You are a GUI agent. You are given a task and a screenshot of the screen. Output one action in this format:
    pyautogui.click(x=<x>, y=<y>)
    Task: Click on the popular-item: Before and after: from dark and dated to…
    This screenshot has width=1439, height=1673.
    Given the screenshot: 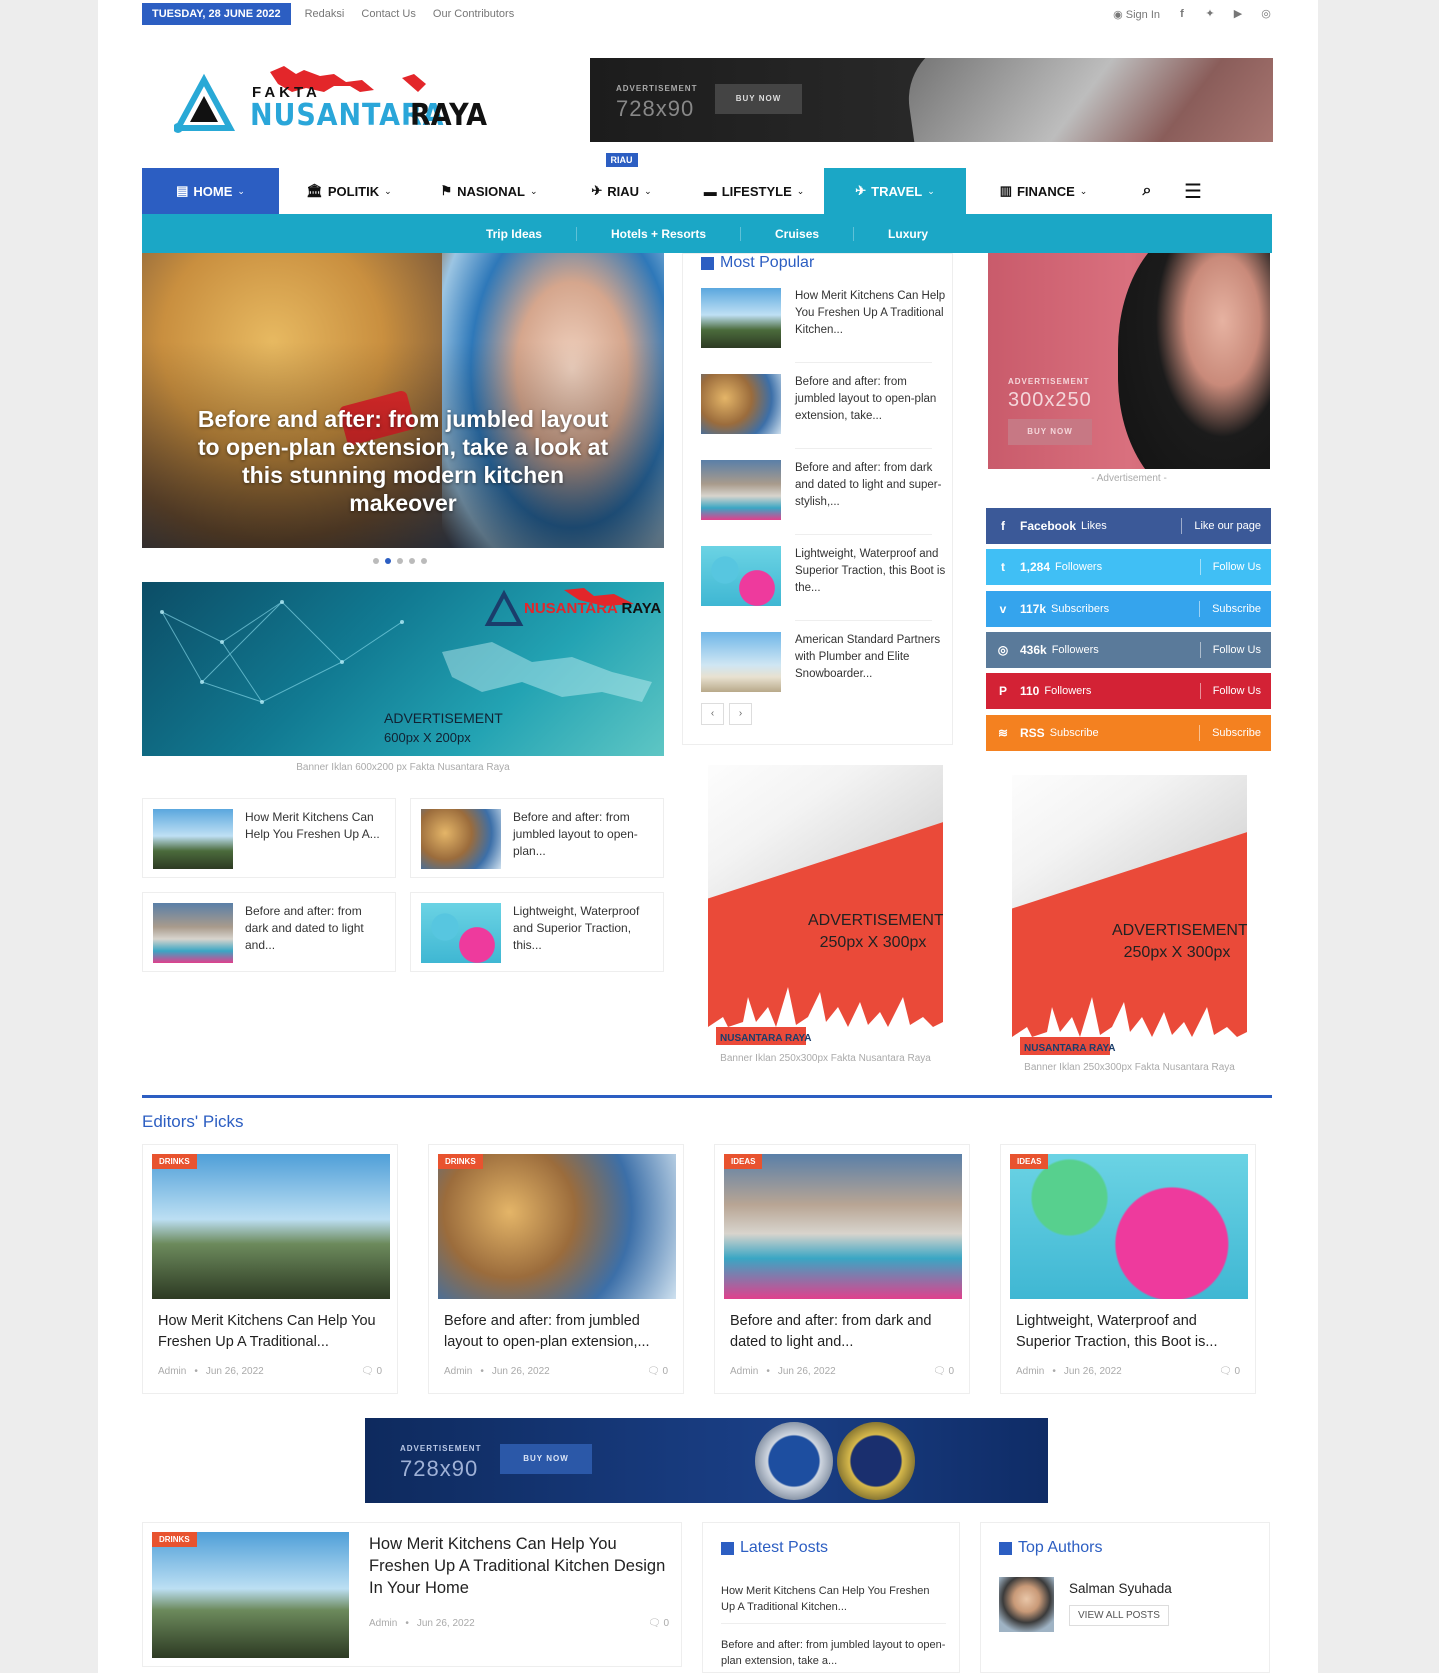 What is the action you would take?
    pyautogui.click(x=826, y=493)
    